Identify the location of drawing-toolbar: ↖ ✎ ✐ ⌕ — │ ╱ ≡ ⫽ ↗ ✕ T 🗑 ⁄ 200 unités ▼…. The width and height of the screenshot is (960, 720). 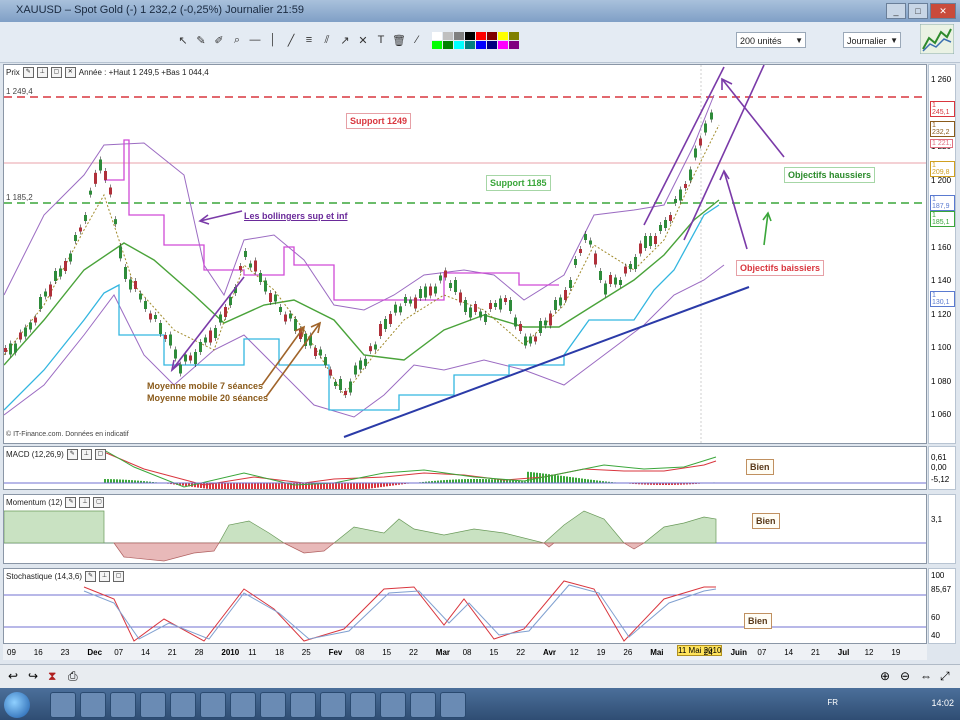
(480, 42).